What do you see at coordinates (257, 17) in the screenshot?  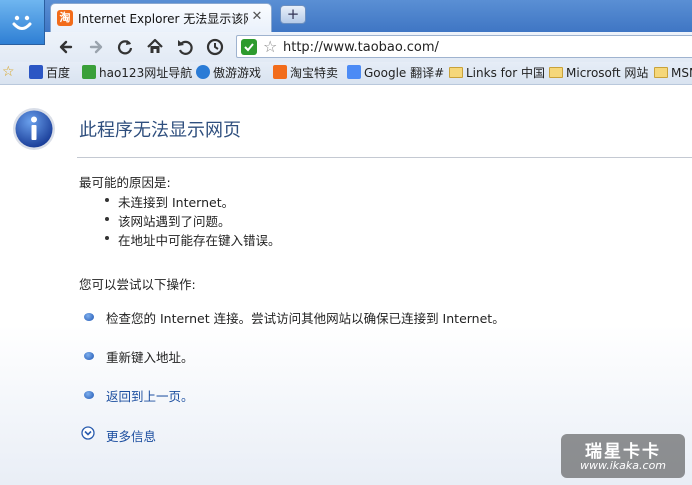 I see `tab-close-button: ✕` at bounding box center [257, 17].